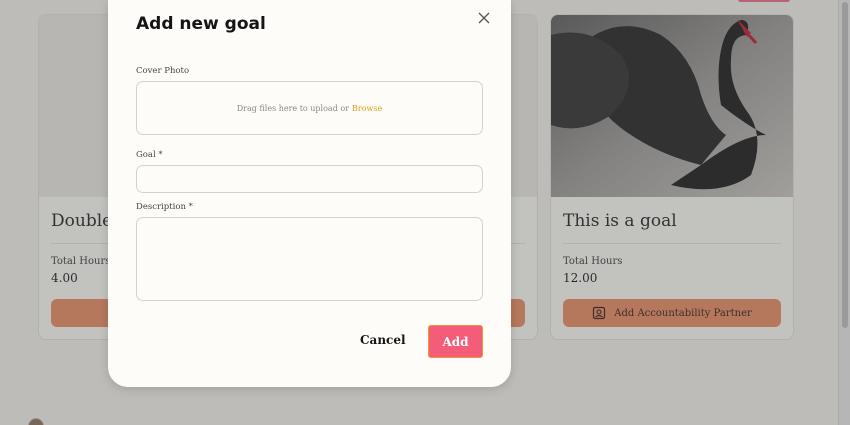 The image size is (850, 425). What do you see at coordinates (367, 108) in the screenshot?
I see `browse-link: Browse` at bounding box center [367, 108].